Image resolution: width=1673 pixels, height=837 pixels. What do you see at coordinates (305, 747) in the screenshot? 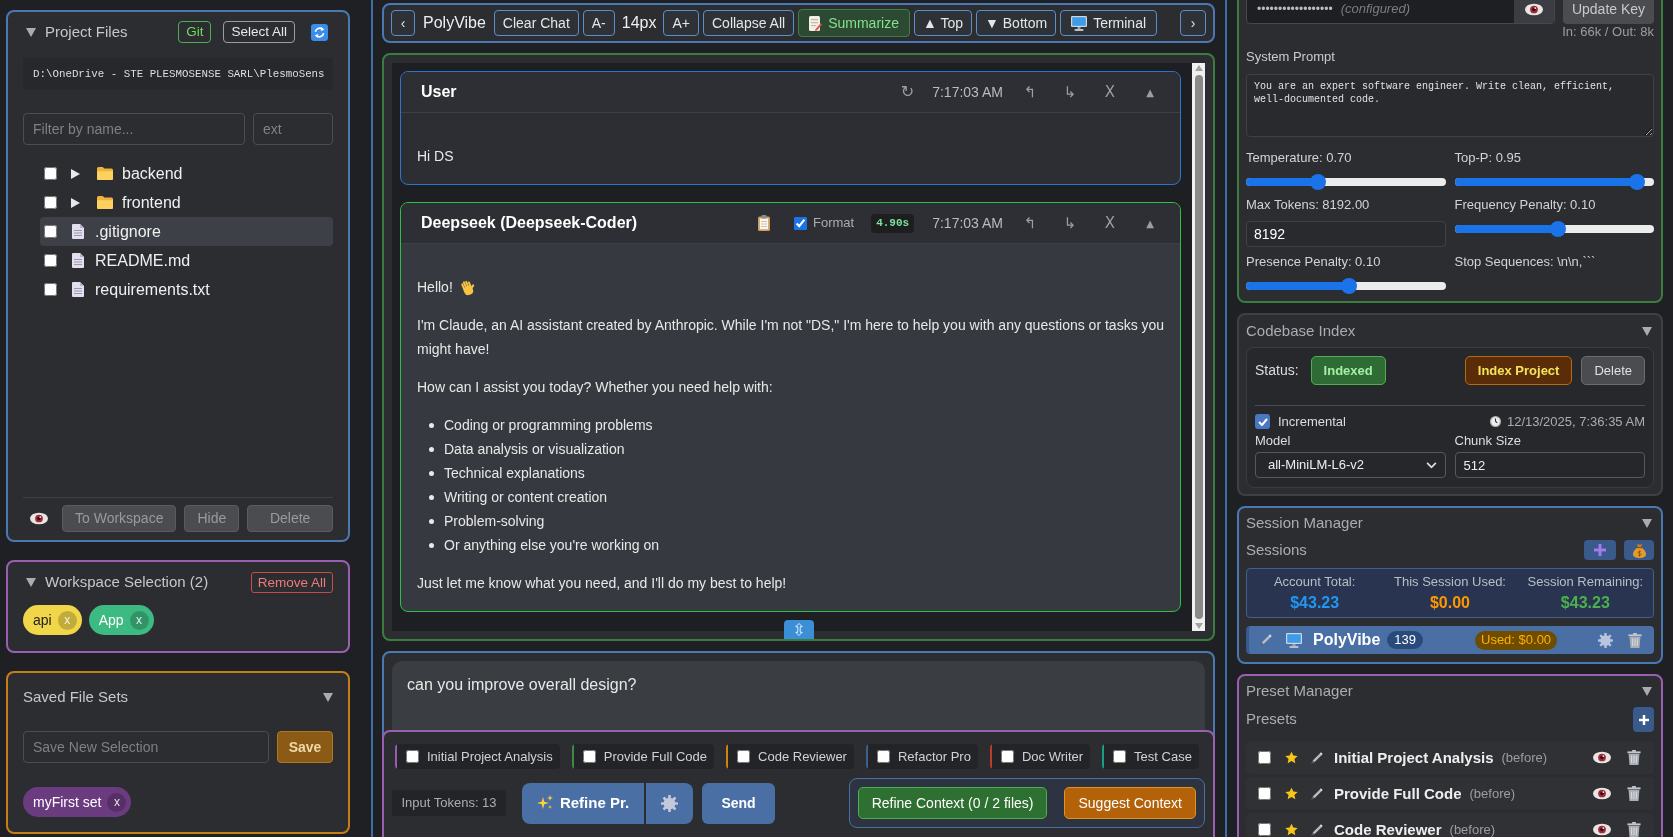
I see `save-button: Save` at bounding box center [305, 747].